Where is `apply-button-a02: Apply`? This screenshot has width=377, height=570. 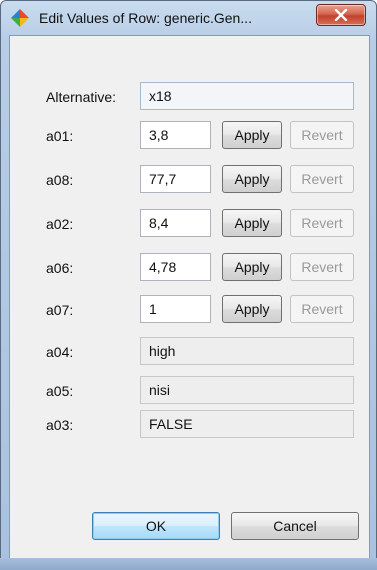
apply-button-a02: Apply is located at coordinates (252, 223).